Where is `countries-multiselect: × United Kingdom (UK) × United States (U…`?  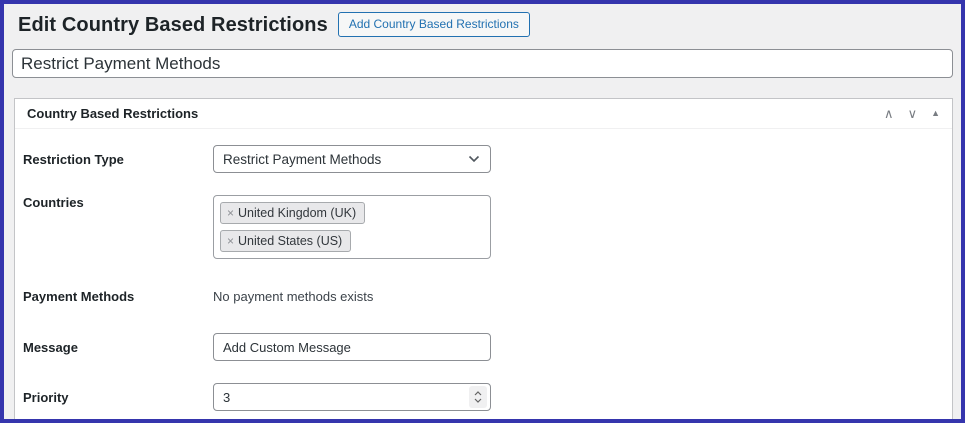 countries-multiselect: × United Kingdom (UK) × United States (U… is located at coordinates (352, 227).